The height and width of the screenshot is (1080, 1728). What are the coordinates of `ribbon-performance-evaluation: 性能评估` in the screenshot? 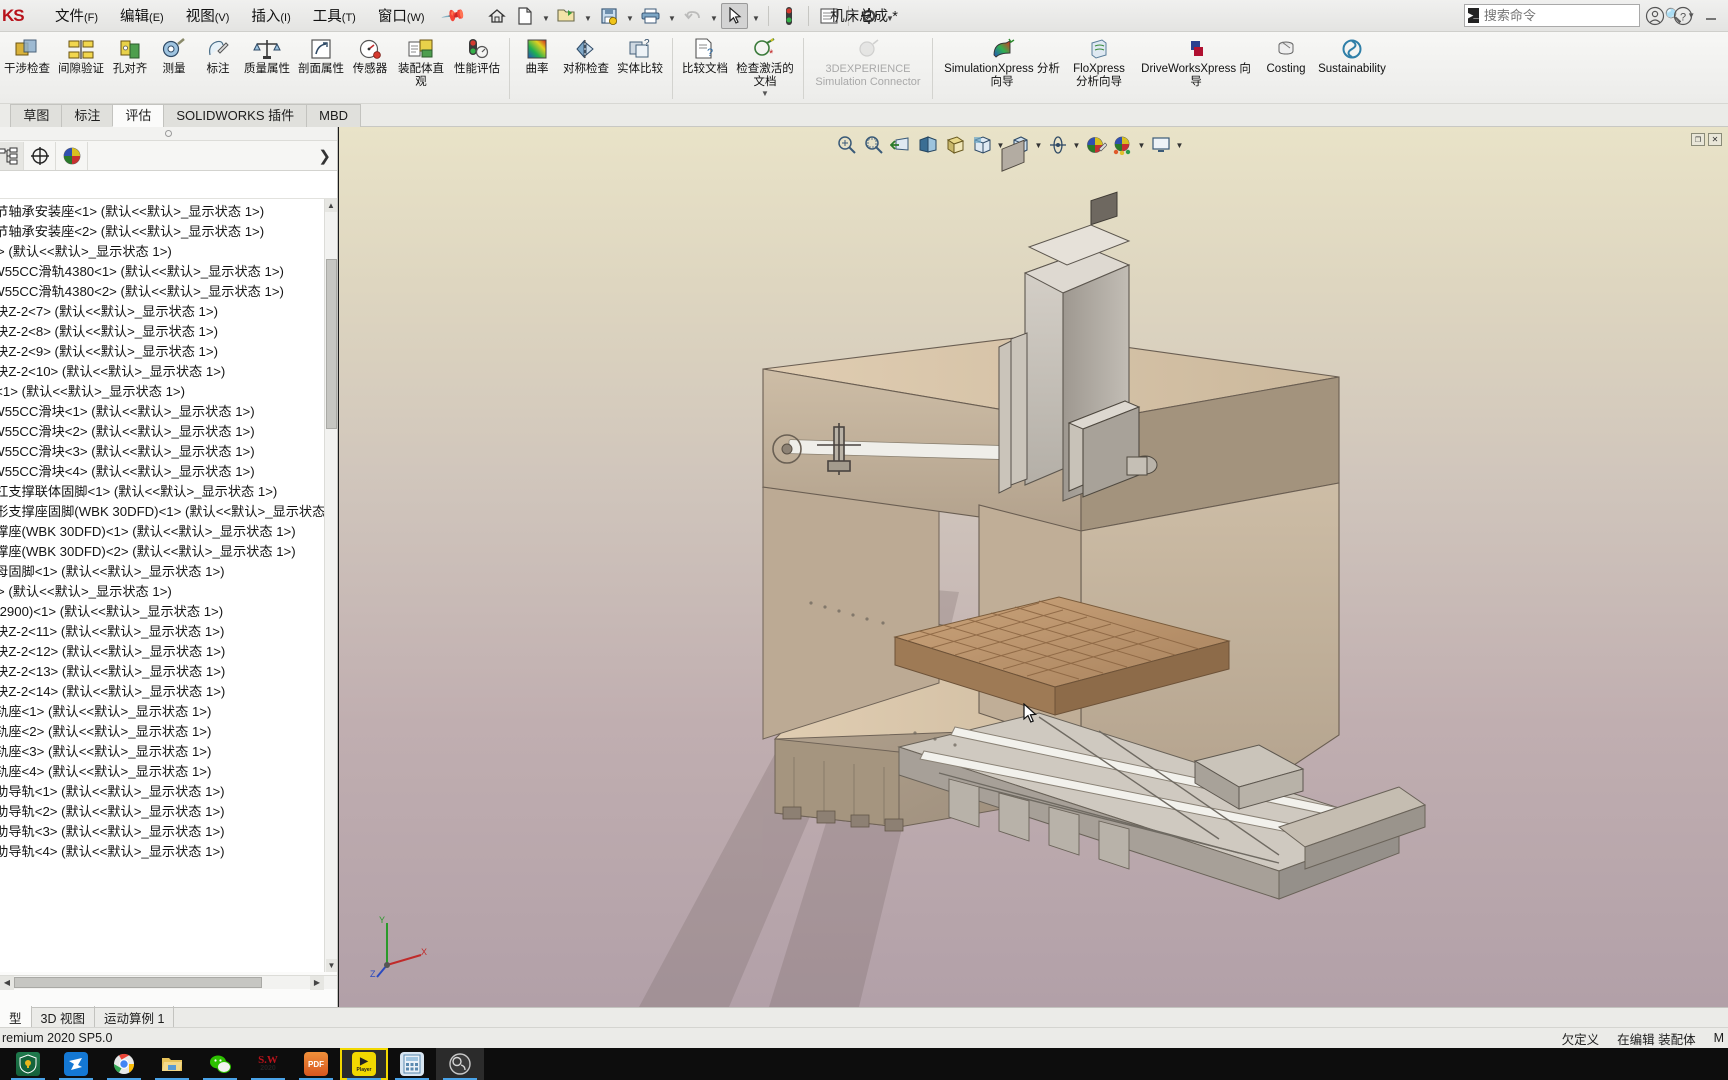 It's located at (477, 55).